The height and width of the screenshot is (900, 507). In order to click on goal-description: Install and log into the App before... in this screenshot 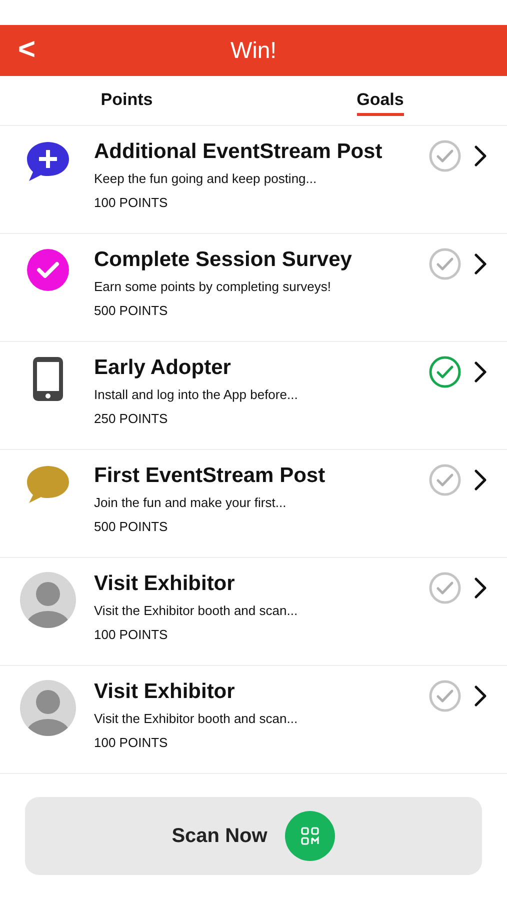, I will do `click(196, 394)`.